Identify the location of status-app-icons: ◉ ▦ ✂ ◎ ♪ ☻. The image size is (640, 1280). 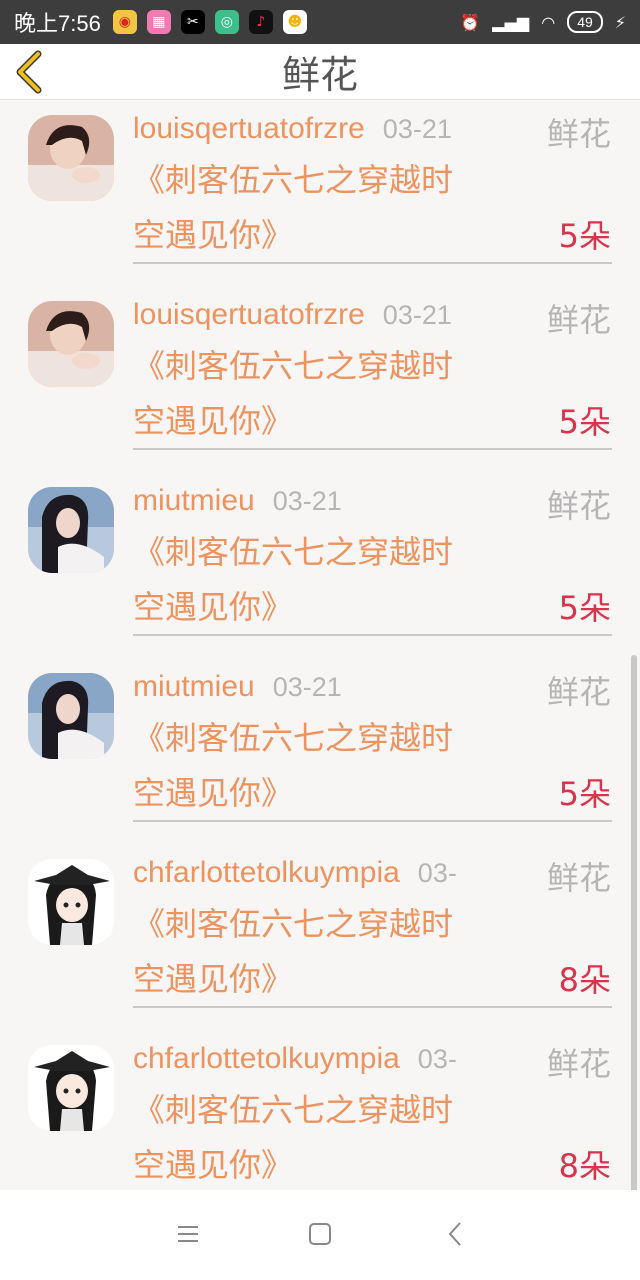
(209, 22).